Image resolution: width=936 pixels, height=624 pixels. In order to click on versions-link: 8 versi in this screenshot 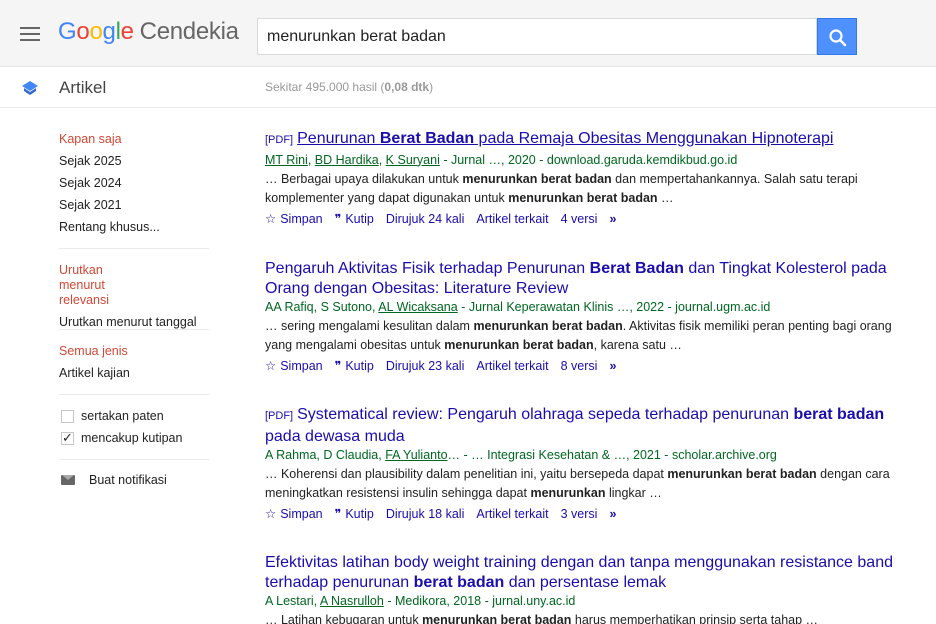, I will do `click(579, 366)`.